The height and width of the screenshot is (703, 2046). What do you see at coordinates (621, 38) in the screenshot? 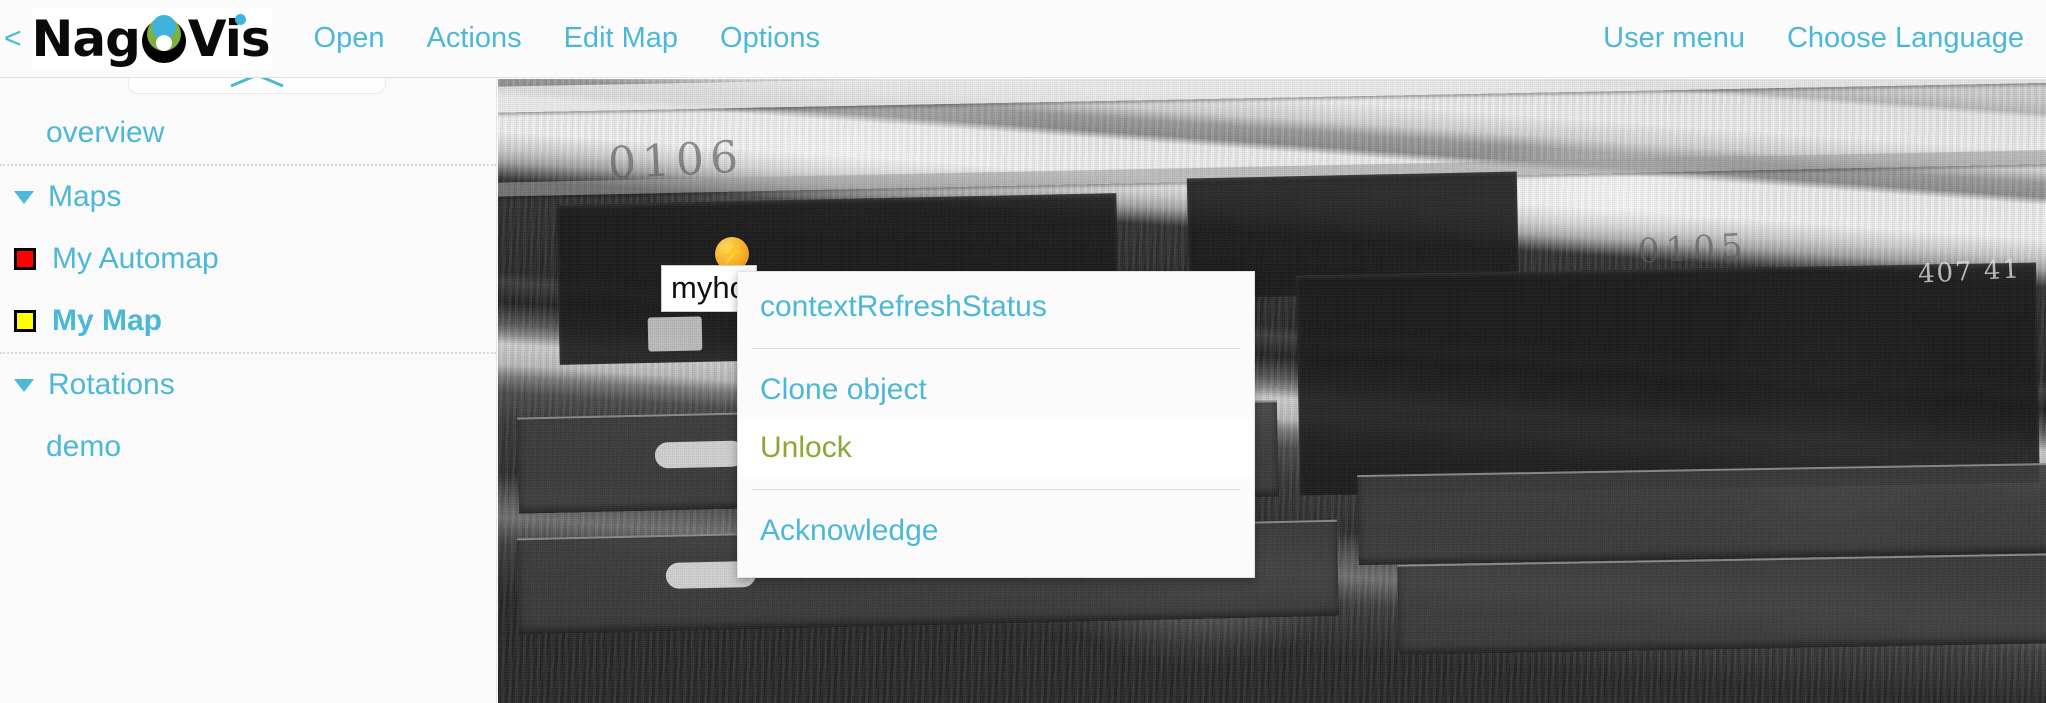
I see `nav-edit-map: Edit Map` at bounding box center [621, 38].